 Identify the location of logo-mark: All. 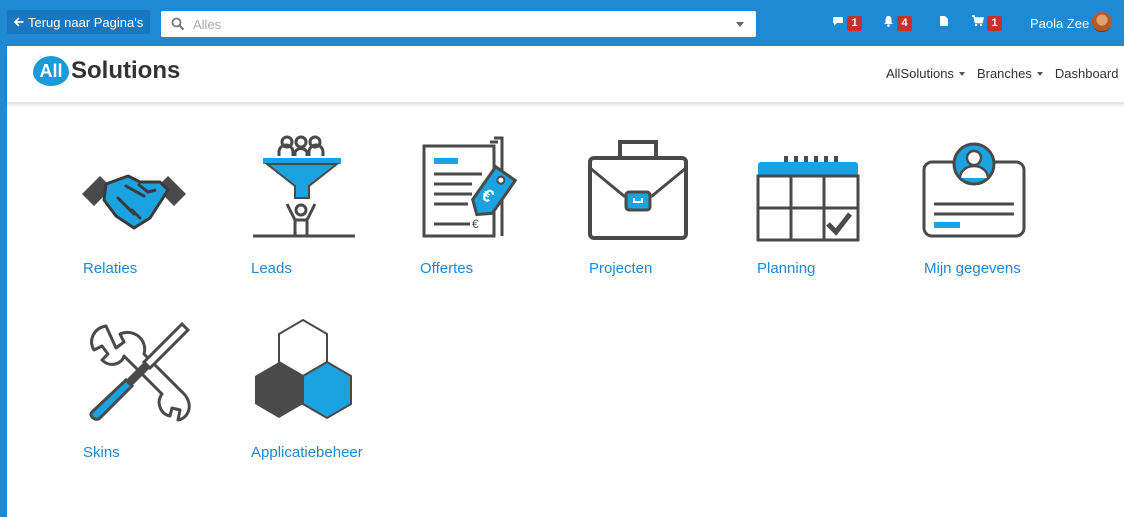
(51, 71).